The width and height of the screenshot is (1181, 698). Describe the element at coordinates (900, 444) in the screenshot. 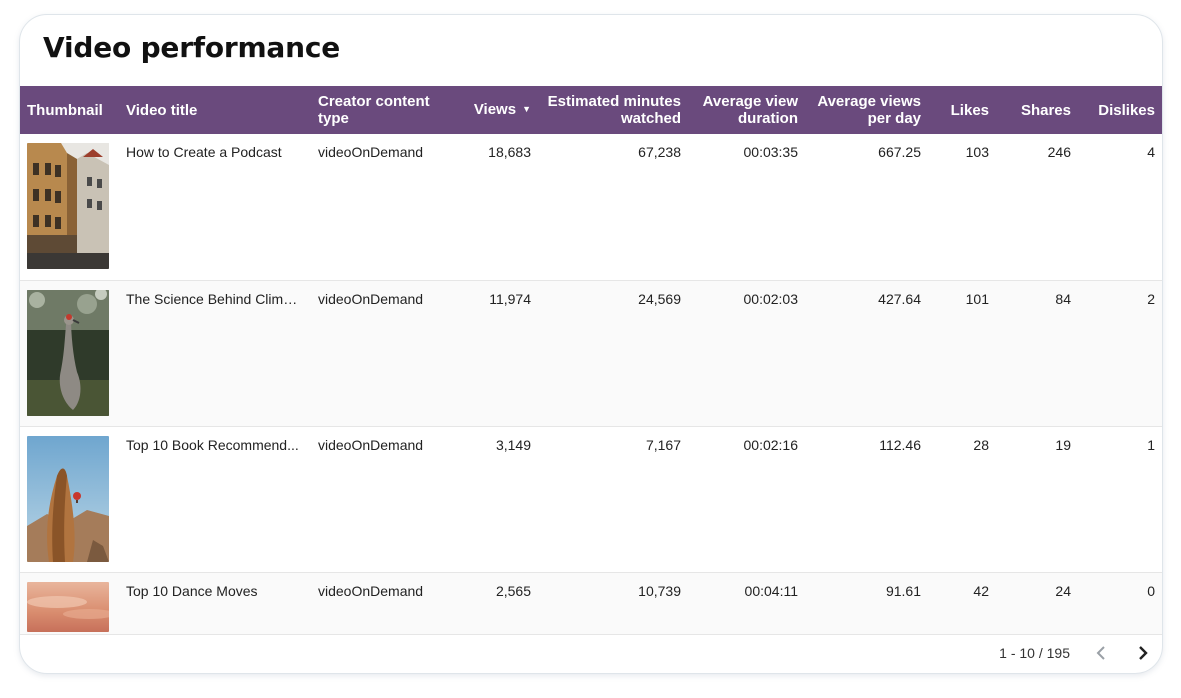

I see `per-day-cell: 112.46` at that location.